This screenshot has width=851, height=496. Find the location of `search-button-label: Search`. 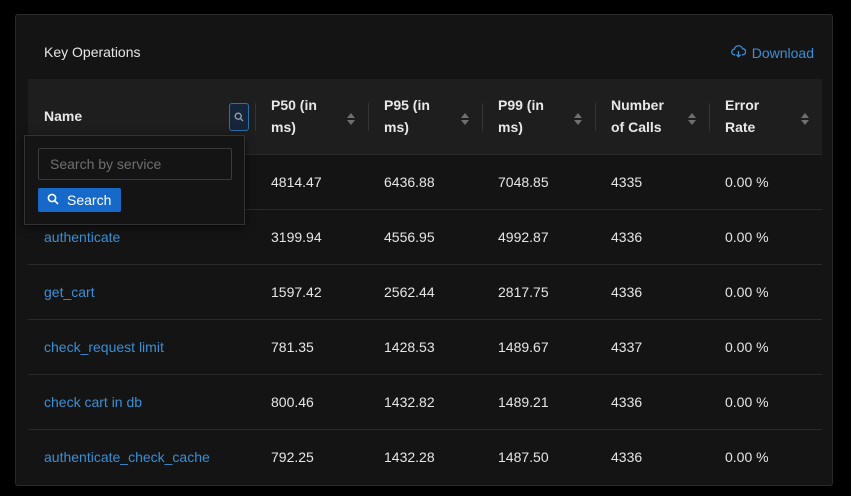

search-button-label: Search is located at coordinates (89, 200).